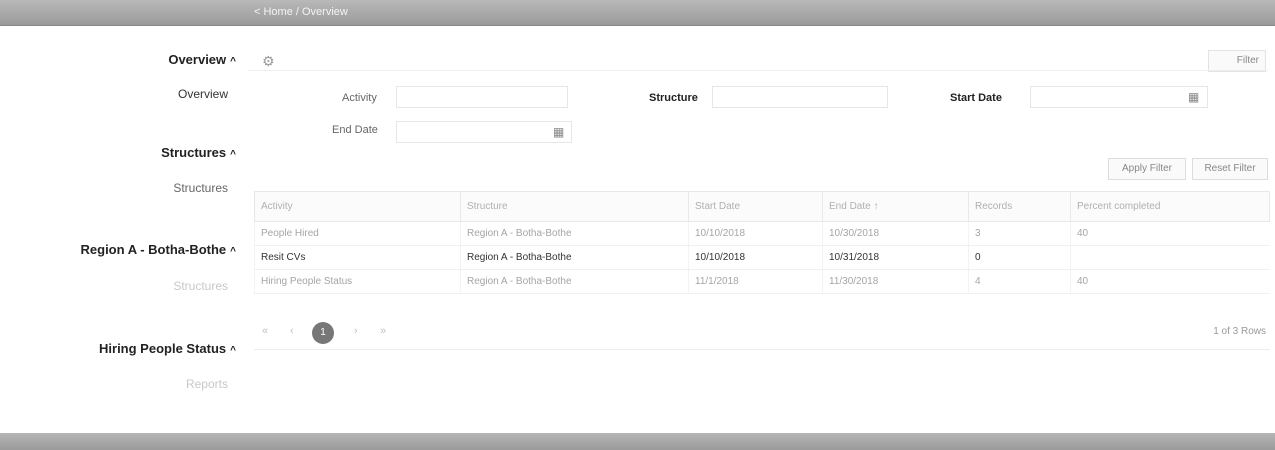 Image resolution: width=1275 pixels, height=450 pixels. Describe the element at coordinates (1019, 281) in the screenshot. I see `cell-records: 4` at that location.